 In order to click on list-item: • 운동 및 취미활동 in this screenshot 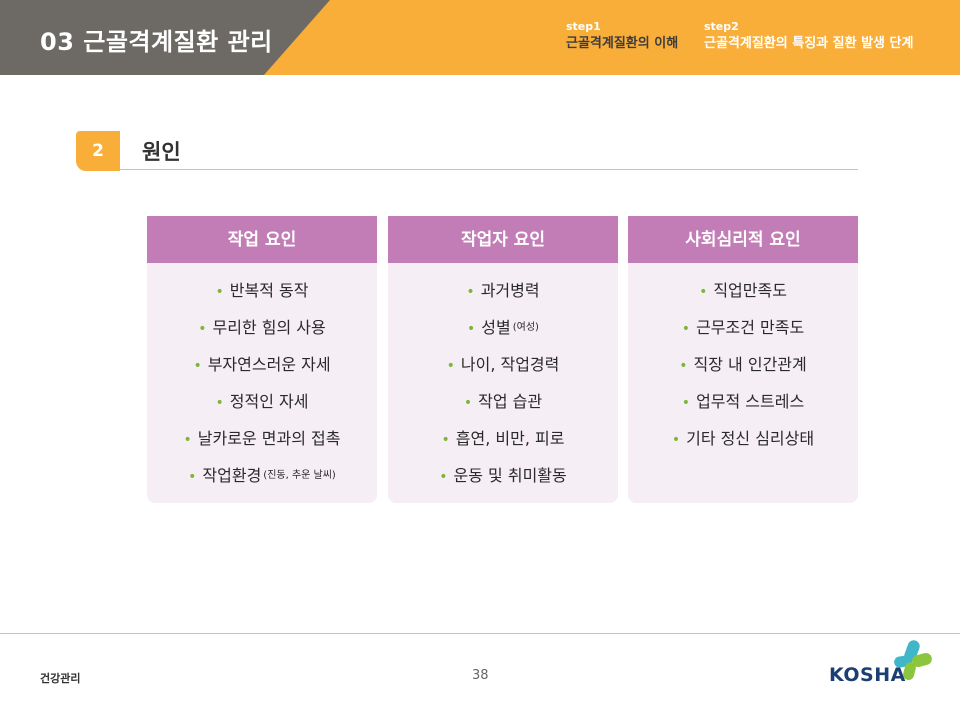, I will do `click(503, 476)`.